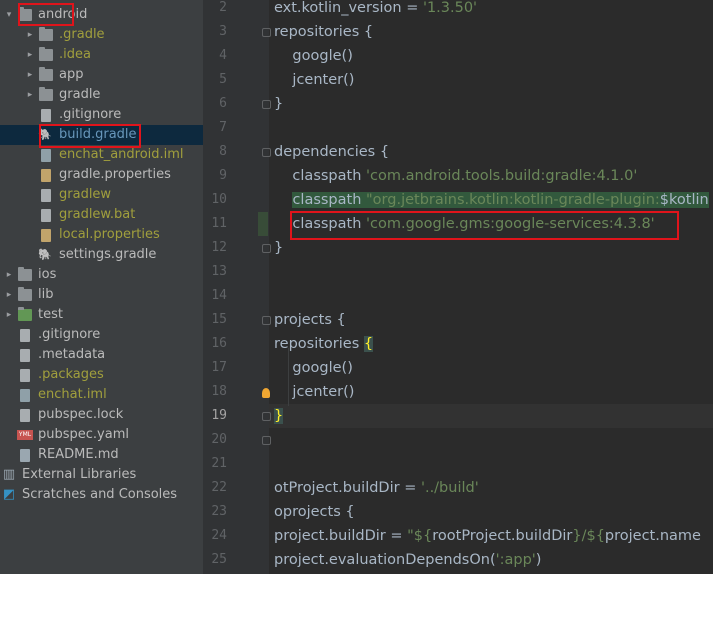 This screenshot has height=632, width=713. What do you see at coordinates (305, 320) in the screenshot?
I see `code-token: projects` at bounding box center [305, 320].